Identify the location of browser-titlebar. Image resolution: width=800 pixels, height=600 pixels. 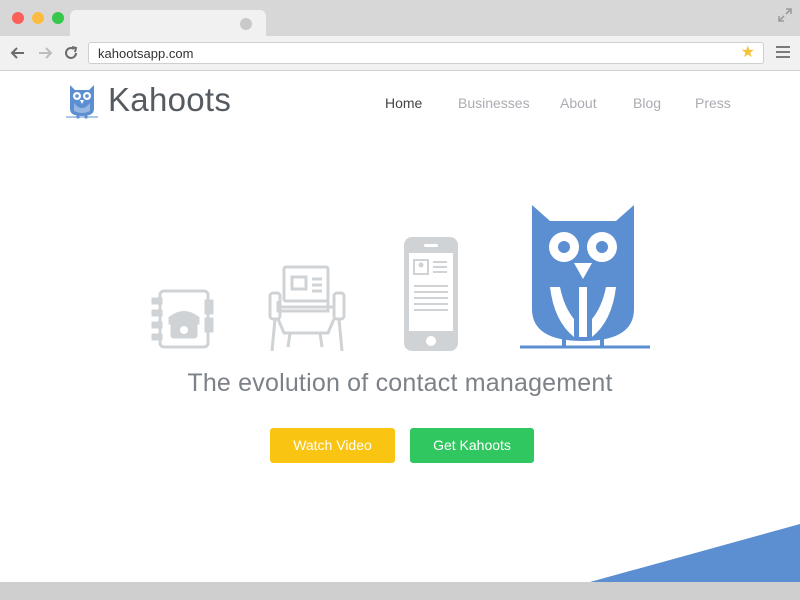
(400, 18).